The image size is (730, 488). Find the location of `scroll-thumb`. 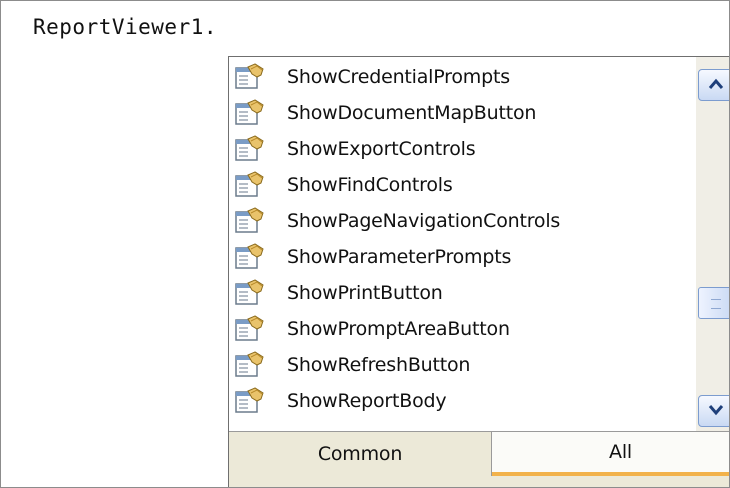

scroll-thumb is located at coordinates (713, 303).